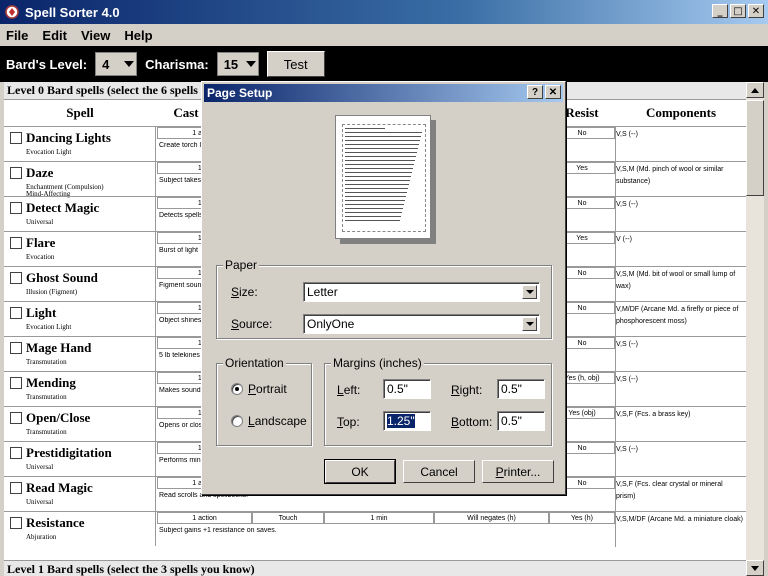 The height and width of the screenshot is (576, 768). What do you see at coordinates (360, 471) in the screenshot?
I see `ok-button: OK` at bounding box center [360, 471].